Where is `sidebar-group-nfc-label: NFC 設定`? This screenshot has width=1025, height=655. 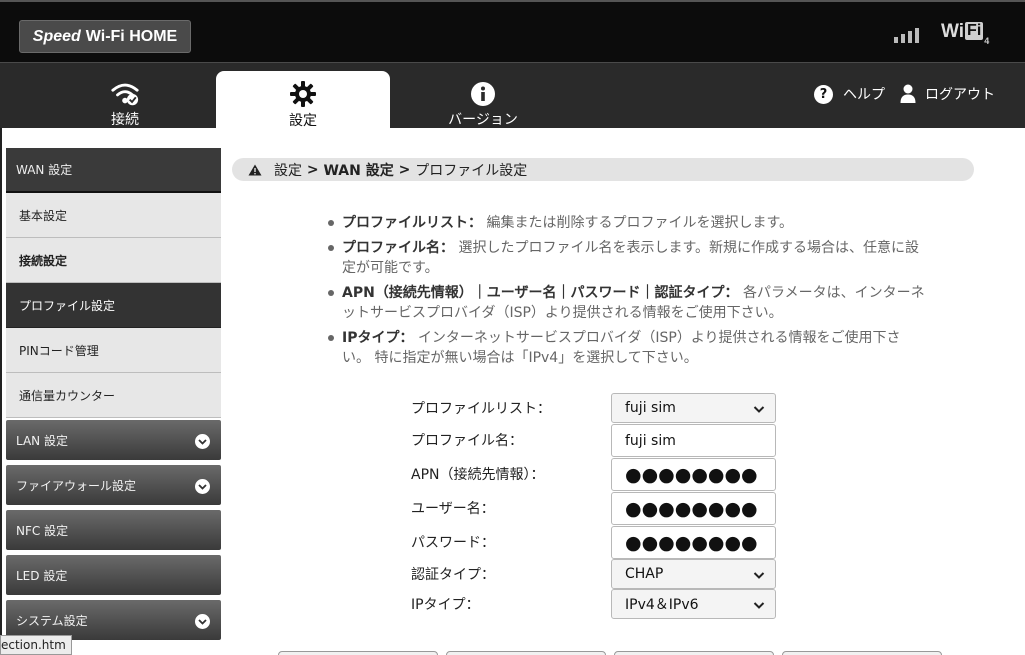 sidebar-group-nfc-label: NFC 設定 is located at coordinates (42, 530).